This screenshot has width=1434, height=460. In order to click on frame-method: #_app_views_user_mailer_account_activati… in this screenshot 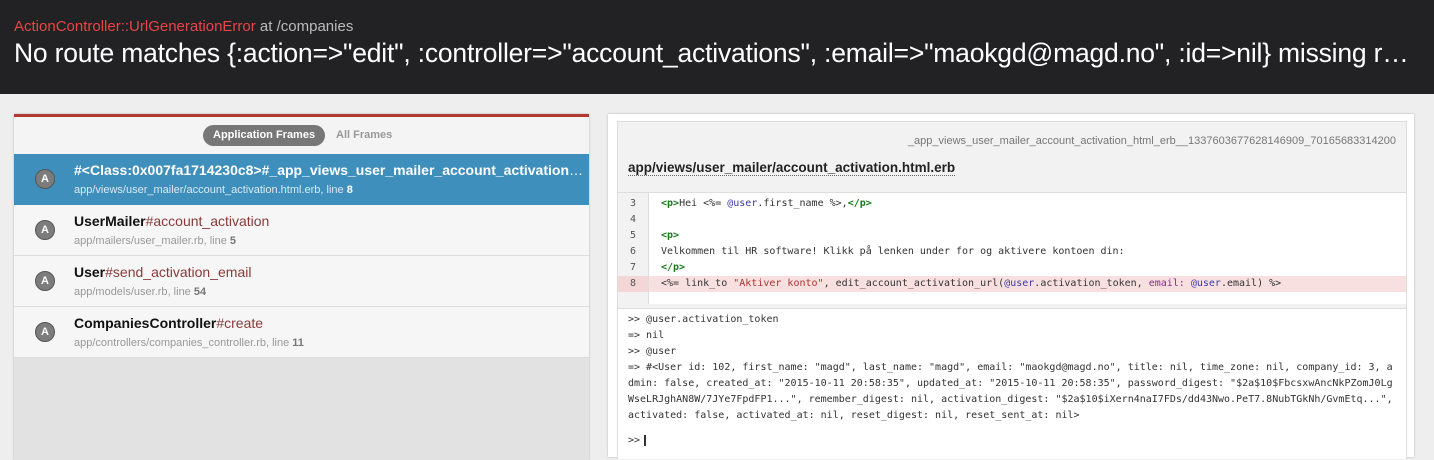, I will do `click(422, 170)`.